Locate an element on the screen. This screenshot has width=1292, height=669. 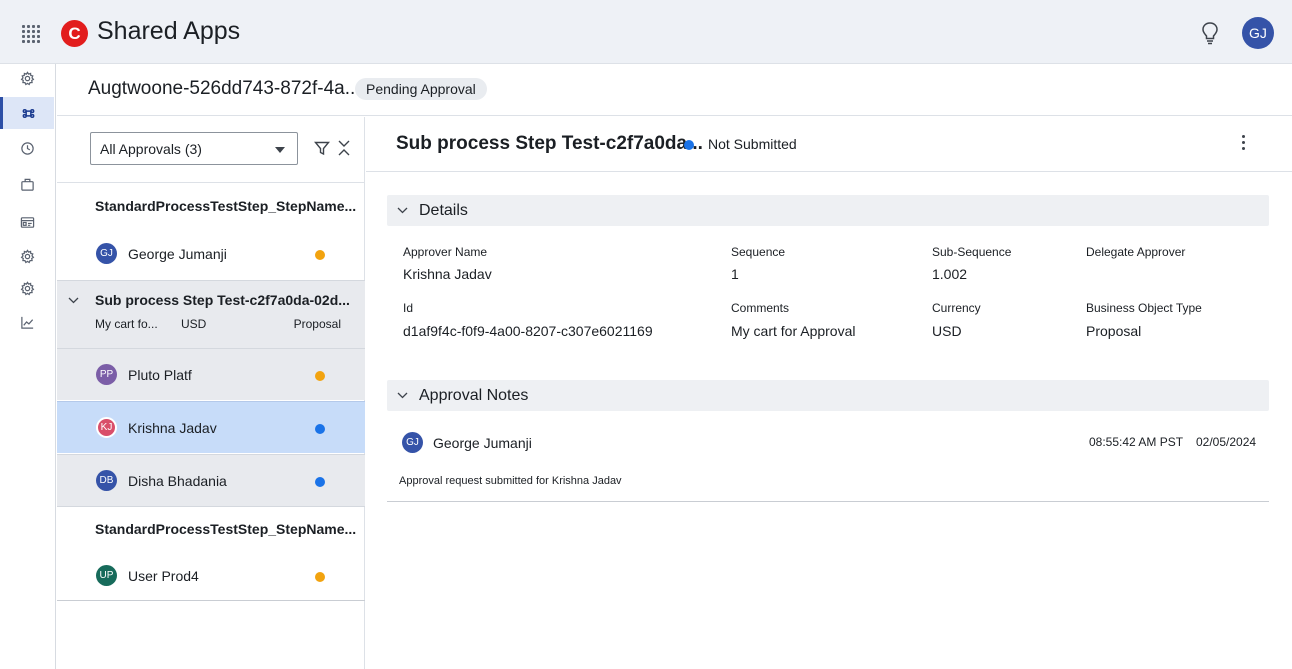
currency-label: Currency is located at coordinates (956, 308).